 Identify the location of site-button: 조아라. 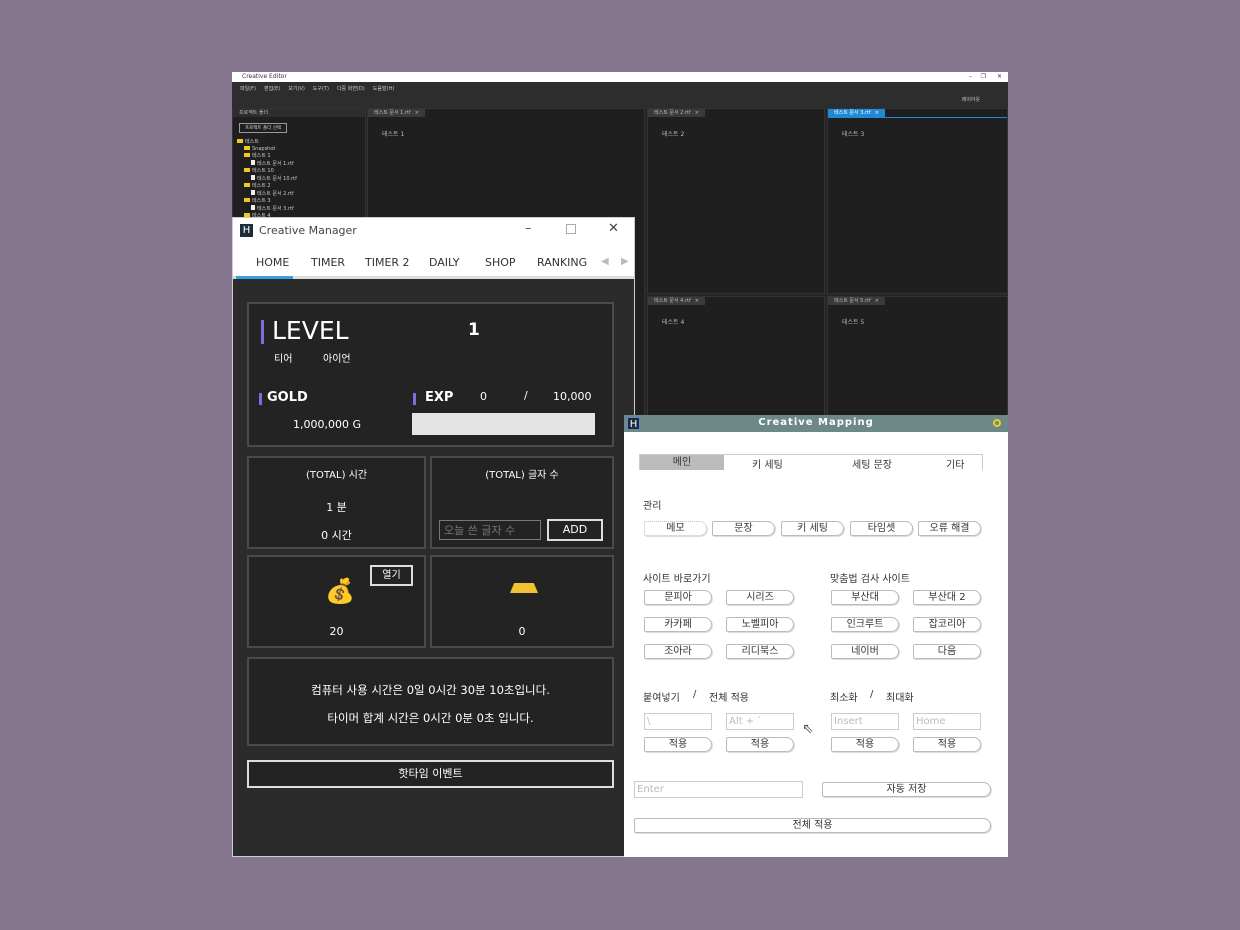
(678, 651).